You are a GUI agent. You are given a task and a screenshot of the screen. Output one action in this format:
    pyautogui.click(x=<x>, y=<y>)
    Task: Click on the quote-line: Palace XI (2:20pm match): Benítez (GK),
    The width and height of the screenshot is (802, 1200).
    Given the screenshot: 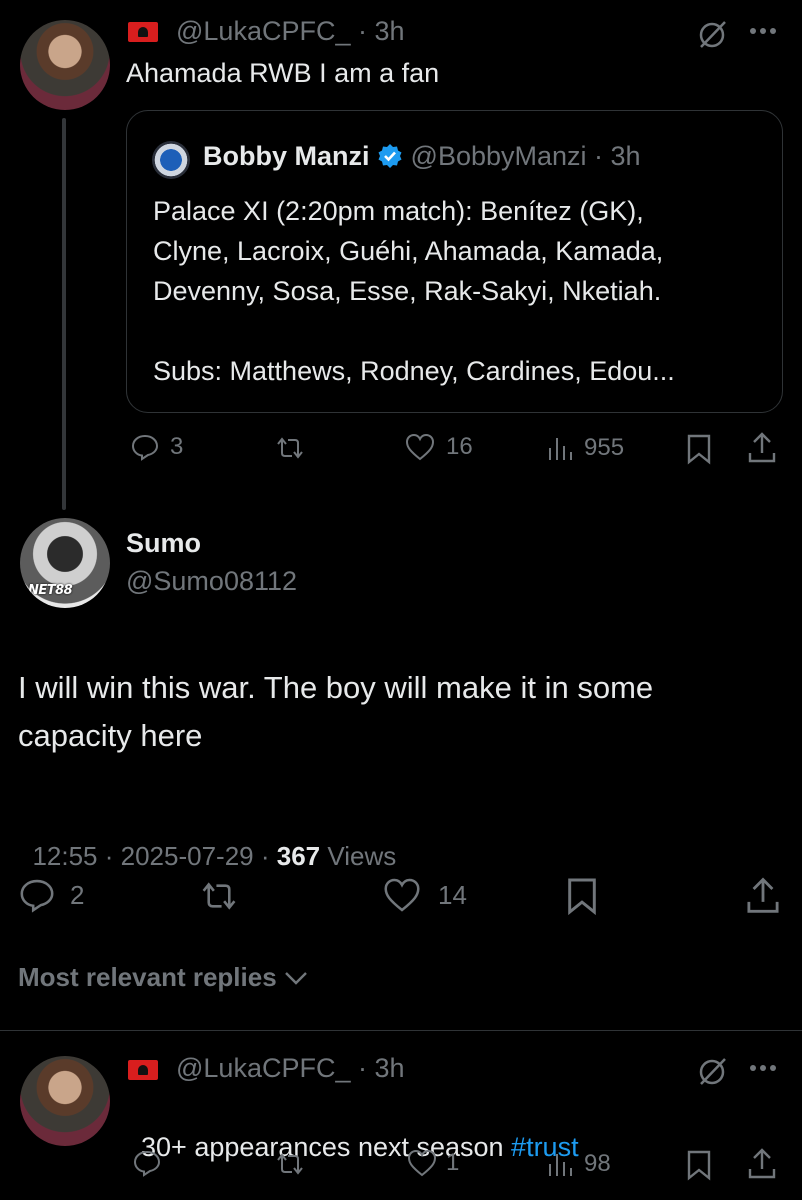 What is the action you would take?
    pyautogui.click(x=398, y=211)
    